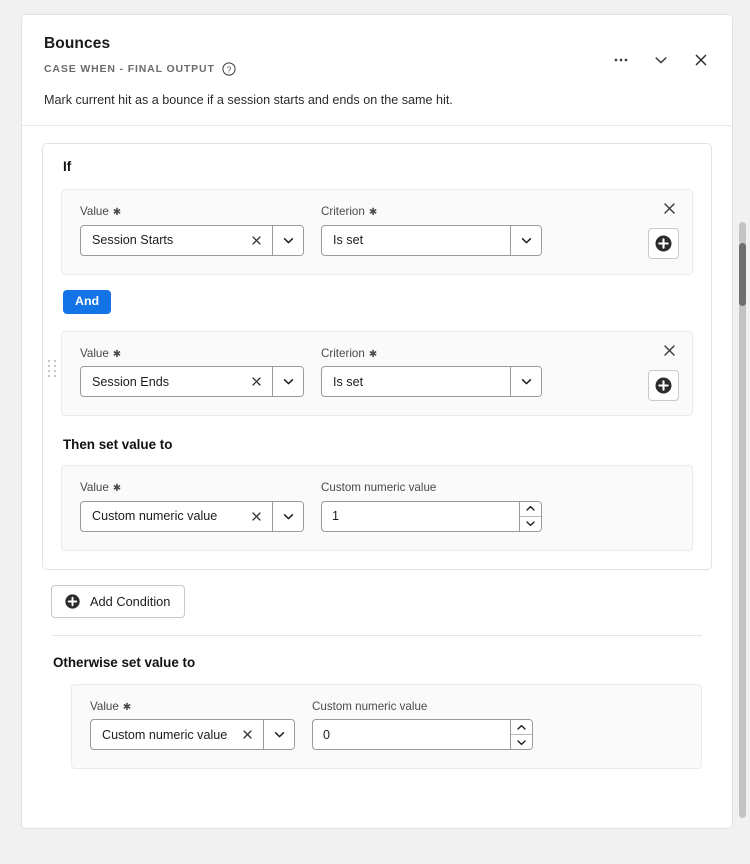 The image size is (750, 864). Describe the element at coordinates (176, 240) in the screenshot. I see `value-combobox-text: Session Starts` at that location.